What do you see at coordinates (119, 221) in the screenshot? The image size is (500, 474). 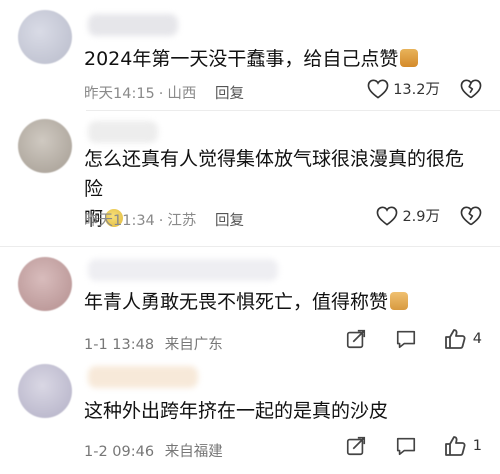 I see `comment-time: 昨天11:34` at bounding box center [119, 221].